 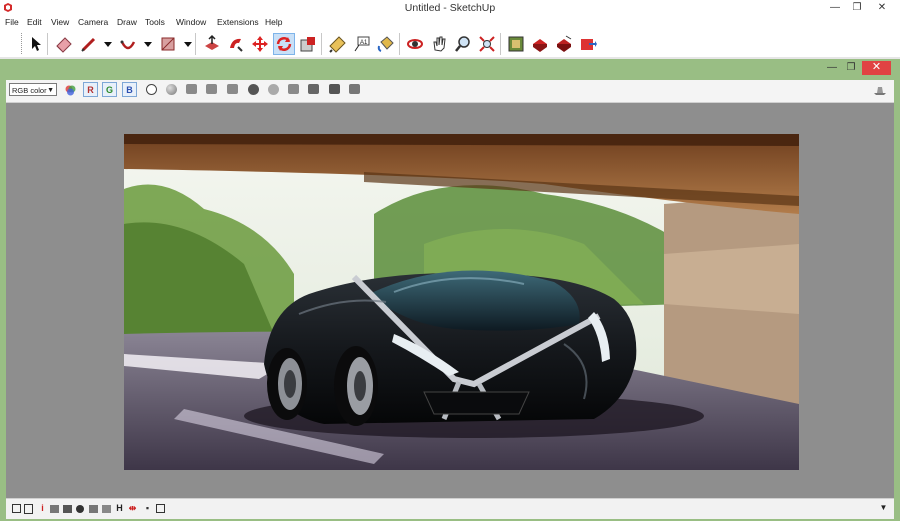 I want to click on minimize-button: —, so click(x=835, y=8).